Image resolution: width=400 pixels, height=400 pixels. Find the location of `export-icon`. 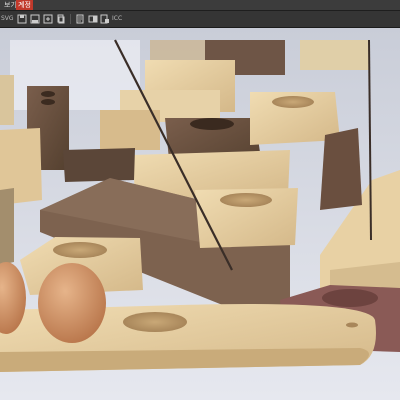

export-icon is located at coordinates (48, 19).